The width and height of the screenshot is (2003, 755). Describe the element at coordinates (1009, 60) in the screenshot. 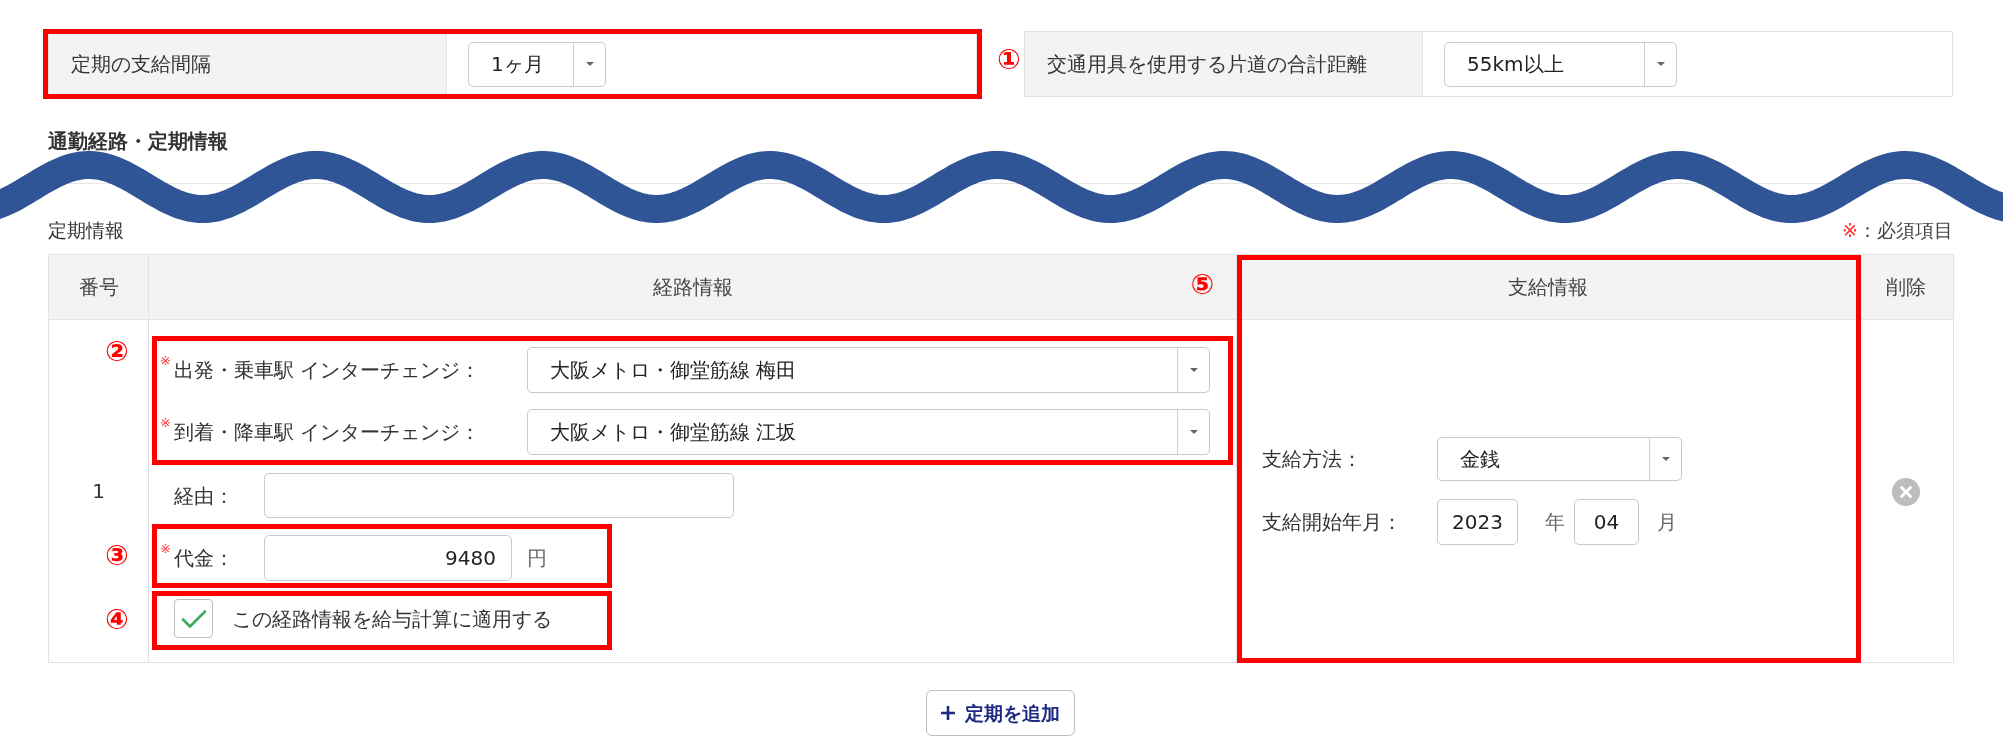

I see `callout-number: ①` at that location.